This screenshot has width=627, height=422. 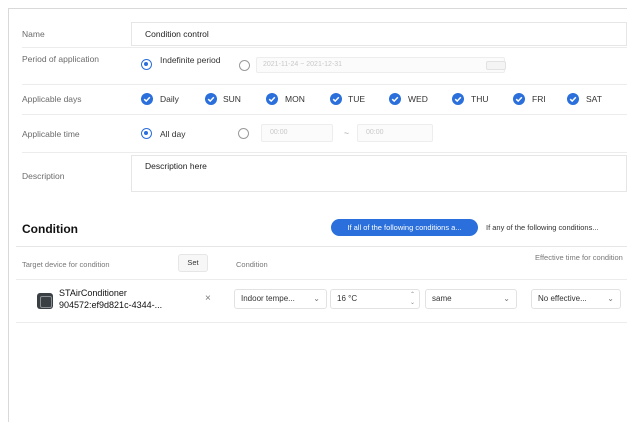 What do you see at coordinates (480, 99) in the screenshot?
I see `day-label-thu: THU` at bounding box center [480, 99].